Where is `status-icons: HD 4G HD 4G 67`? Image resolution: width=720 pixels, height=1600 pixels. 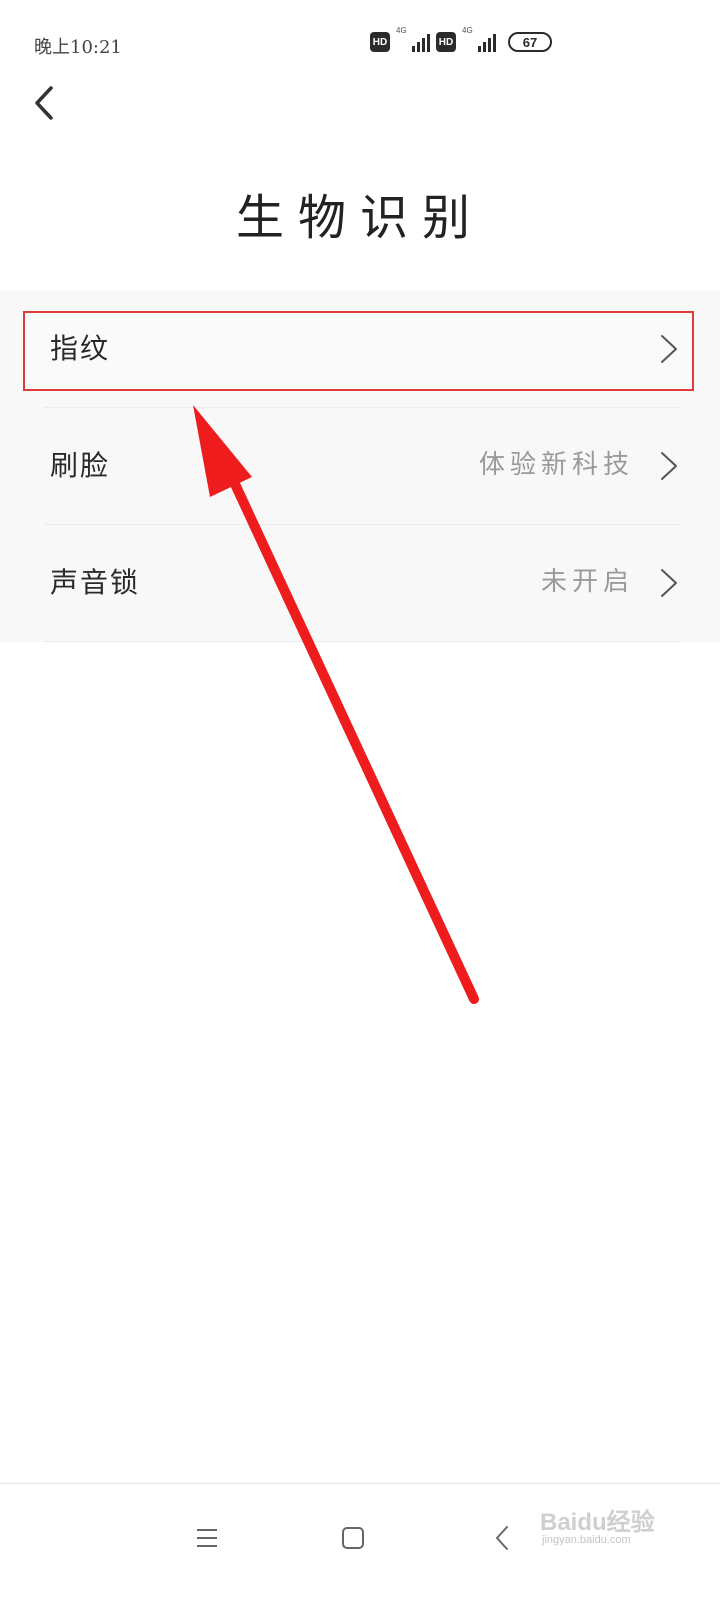 status-icons: HD 4G HD 4G 67 is located at coordinates (461, 40).